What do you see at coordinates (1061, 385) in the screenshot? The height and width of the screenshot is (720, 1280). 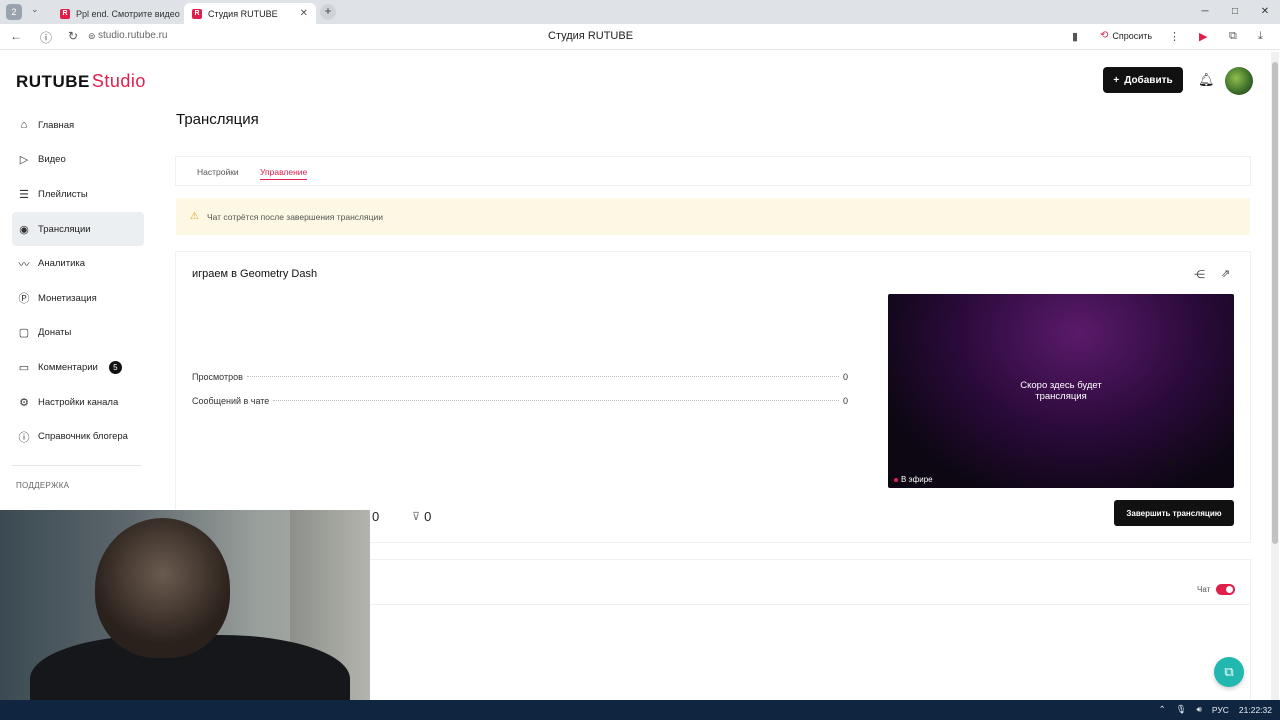 I see `player-message-line1: Скоро здесь будет` at bounding box center [1061, 385].